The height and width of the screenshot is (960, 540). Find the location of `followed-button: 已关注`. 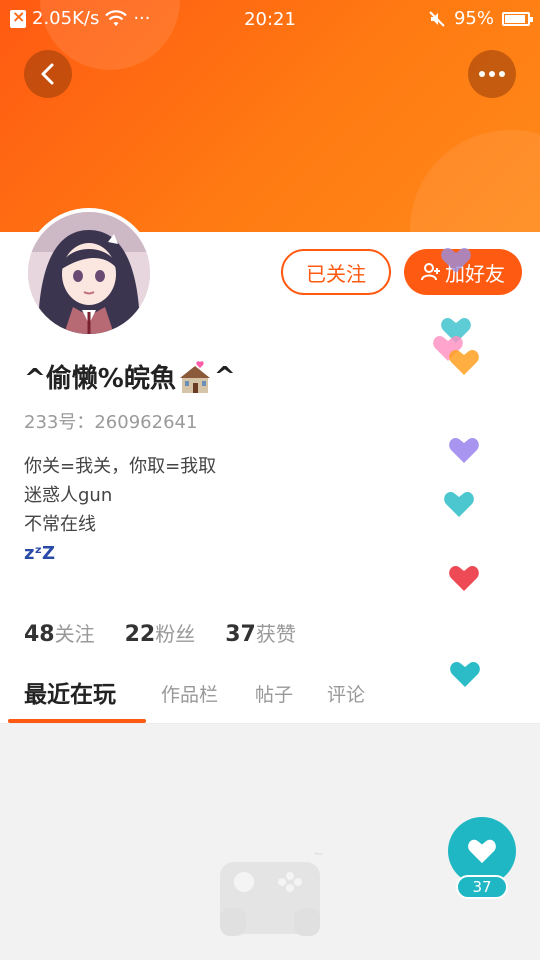

followed-button: 已关注 is located at coordinates (336, 272).